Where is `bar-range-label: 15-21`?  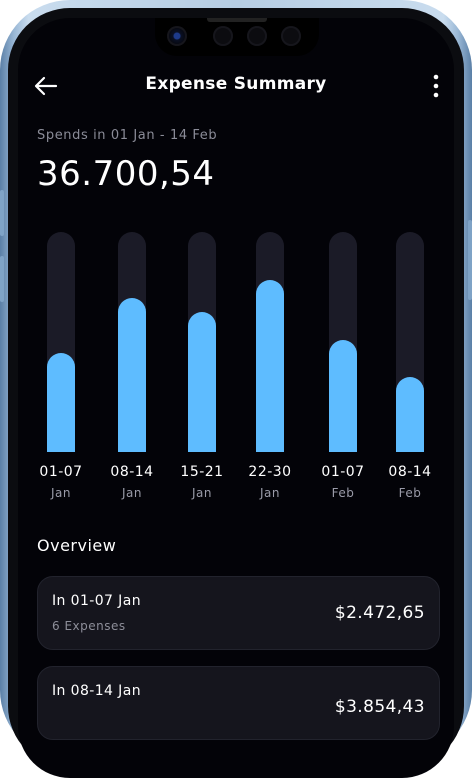 bar-range-label: 15-21 is located at coordinates (202, 472).